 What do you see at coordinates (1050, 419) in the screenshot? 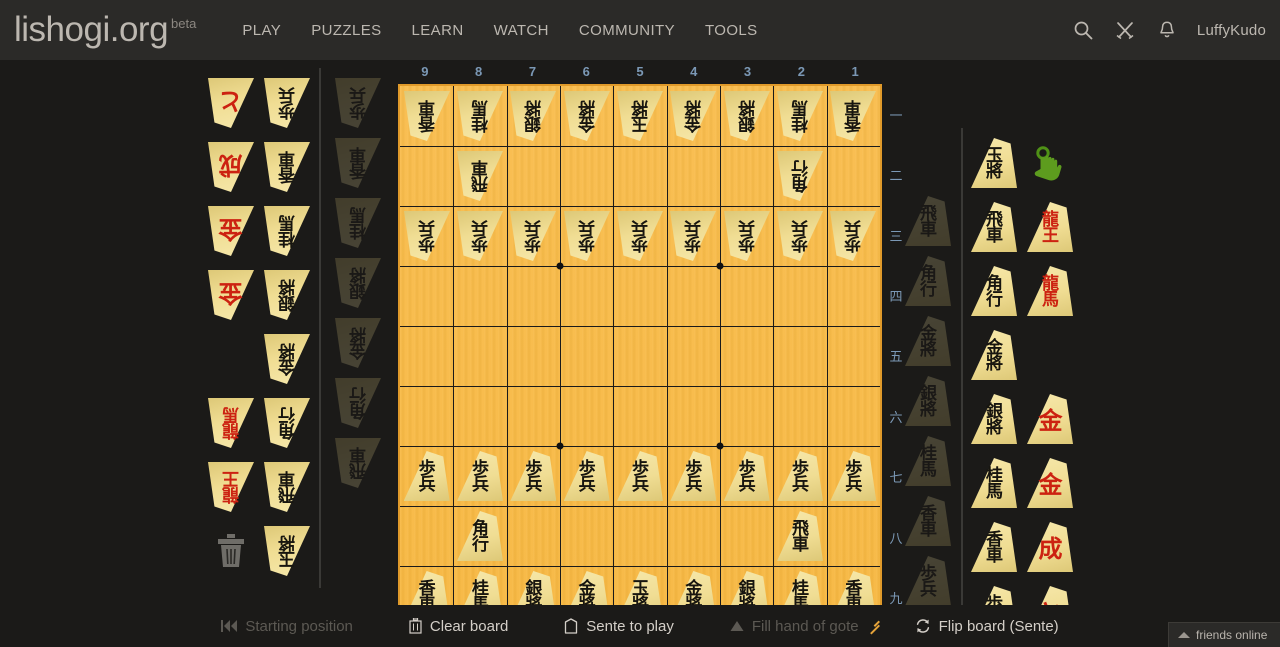
I see `piece-pgold-sente: 金` at bounding box center [1050, 419].